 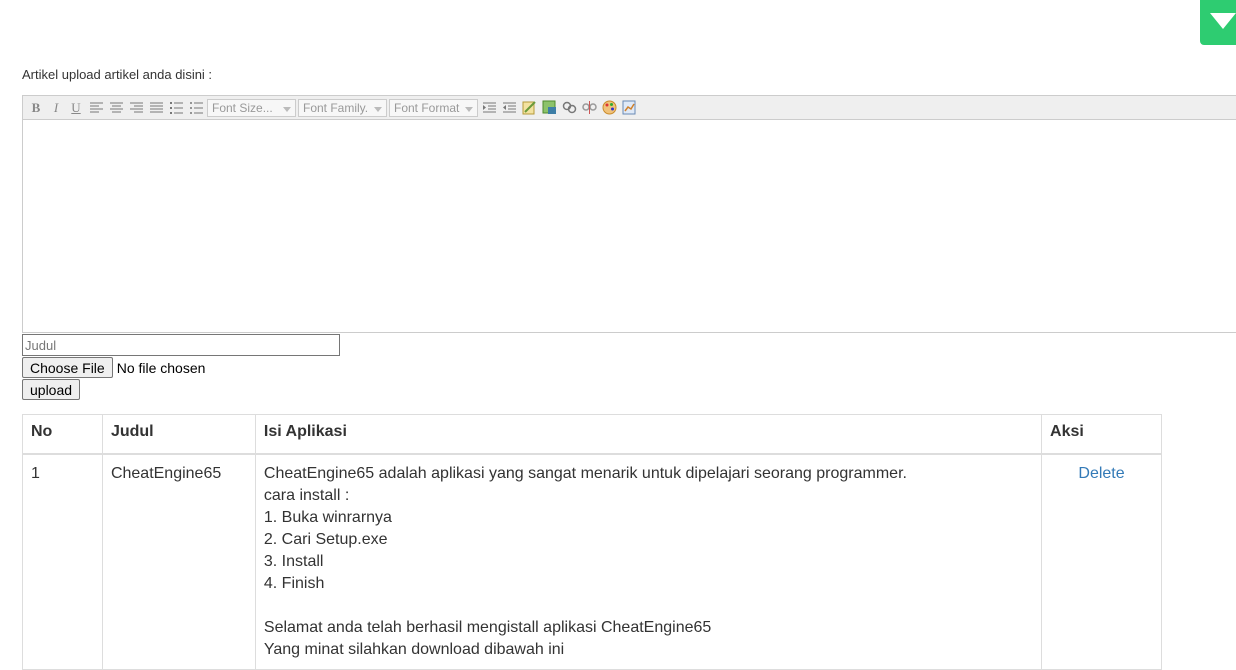 What do you see at coordinates (96, 108) in the screenshot?
I see `align-left-icon` at bounding box center [96, 108].